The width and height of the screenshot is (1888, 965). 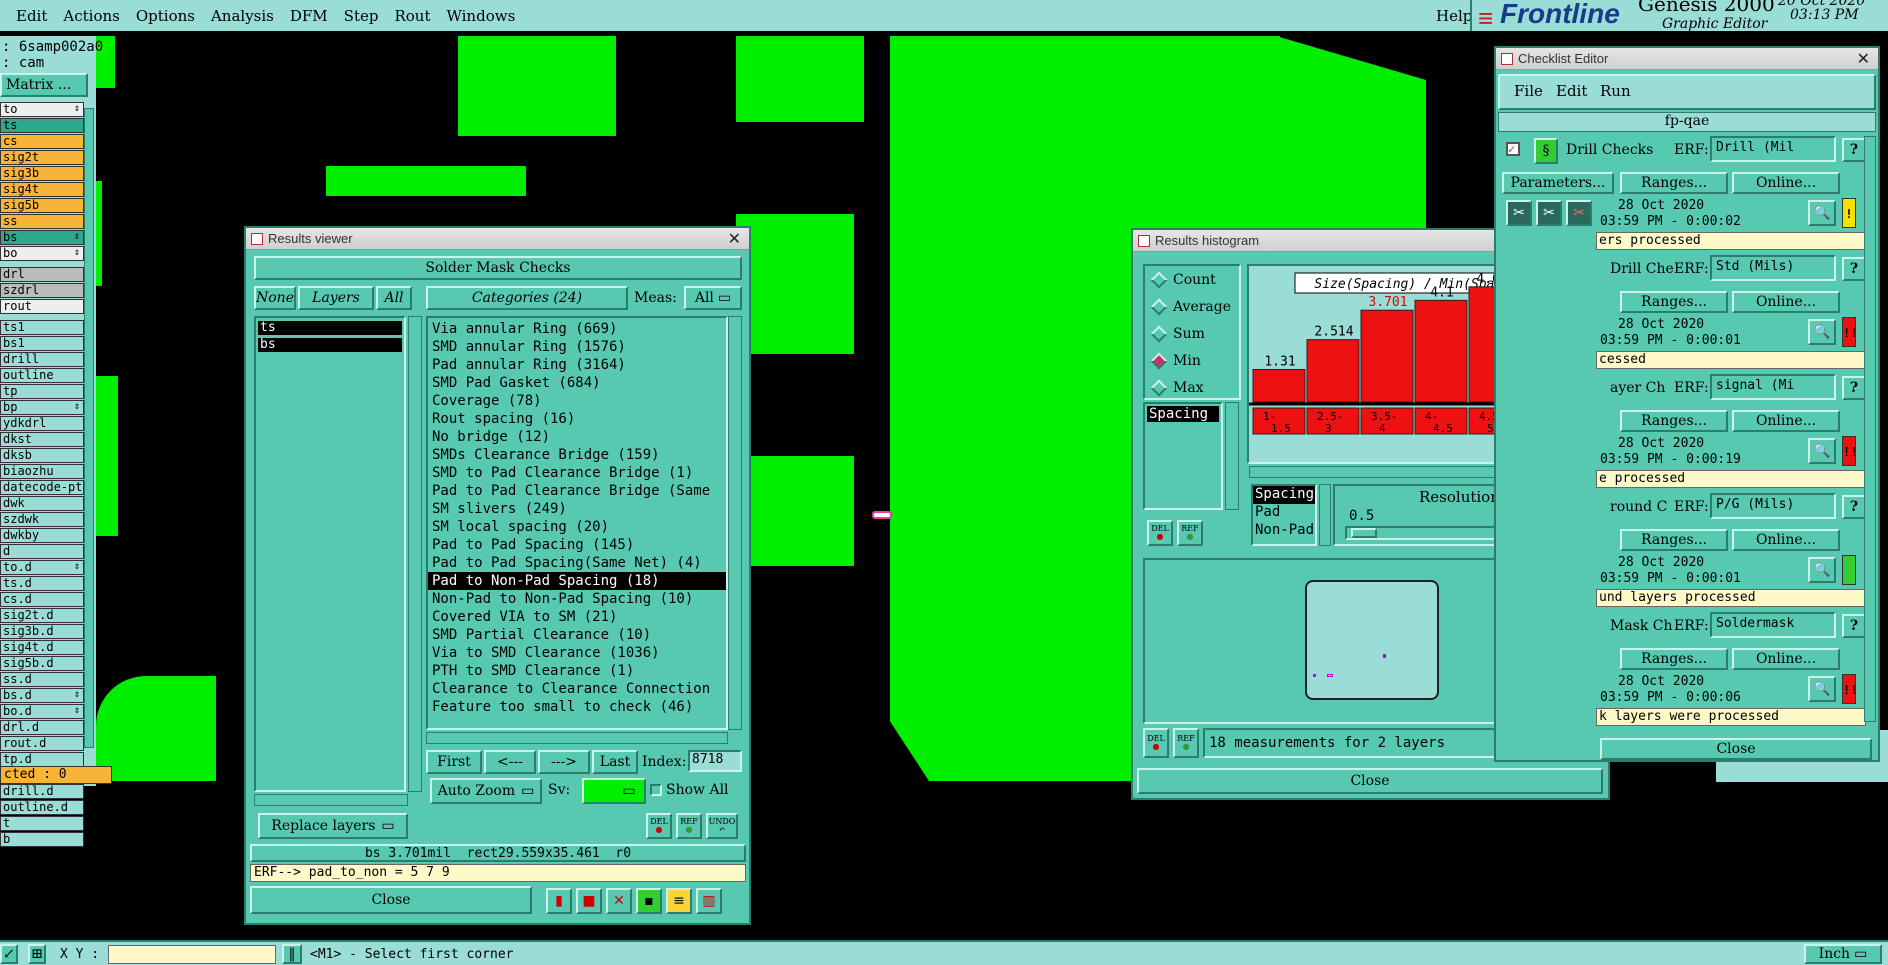 What do you see at coordinates (1183, 456) in the screenshot?
I see `measure-list: Spacing` at bounding box center [1183, 456].